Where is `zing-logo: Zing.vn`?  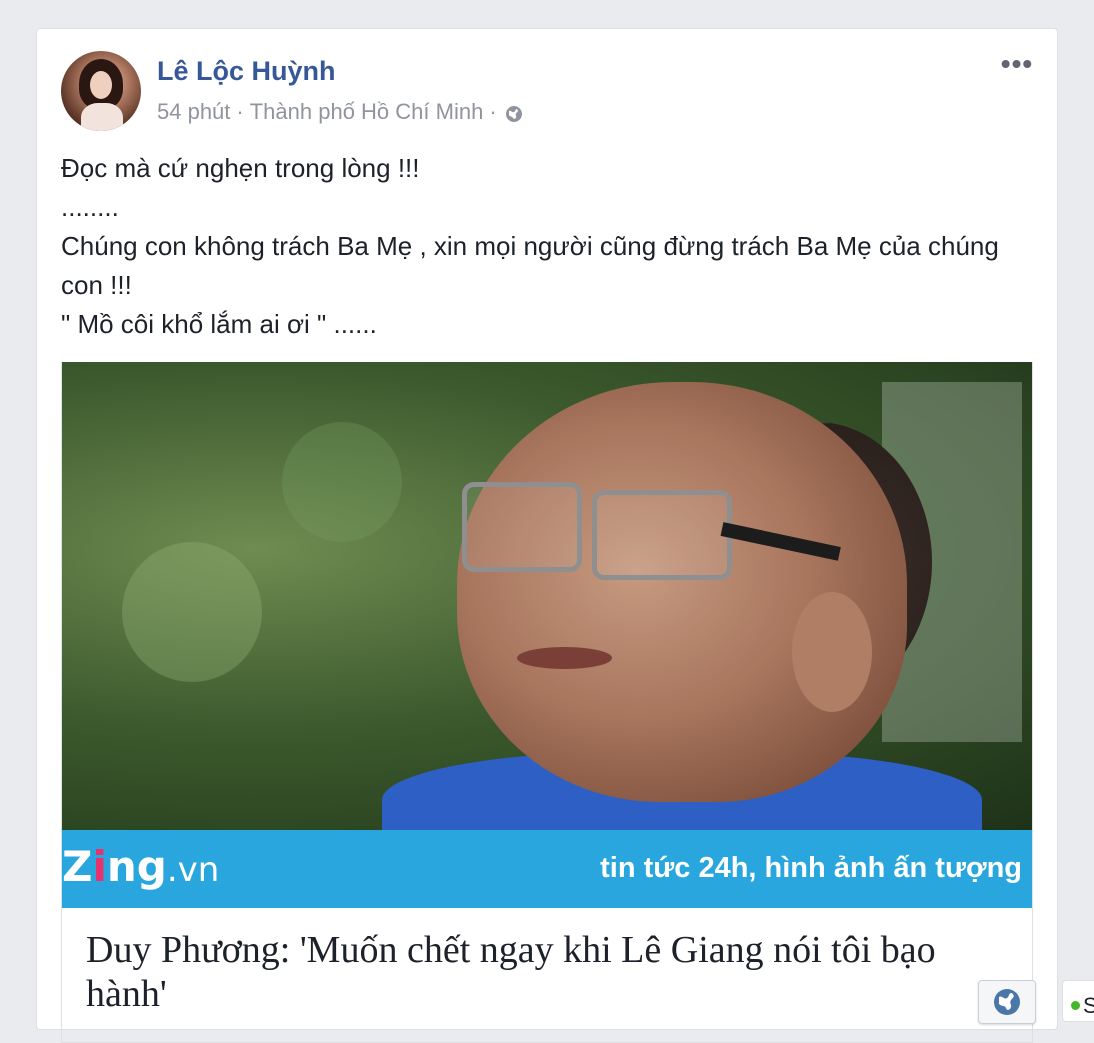
zing-logo: Zing.vn is located at coordinates (140, 866).